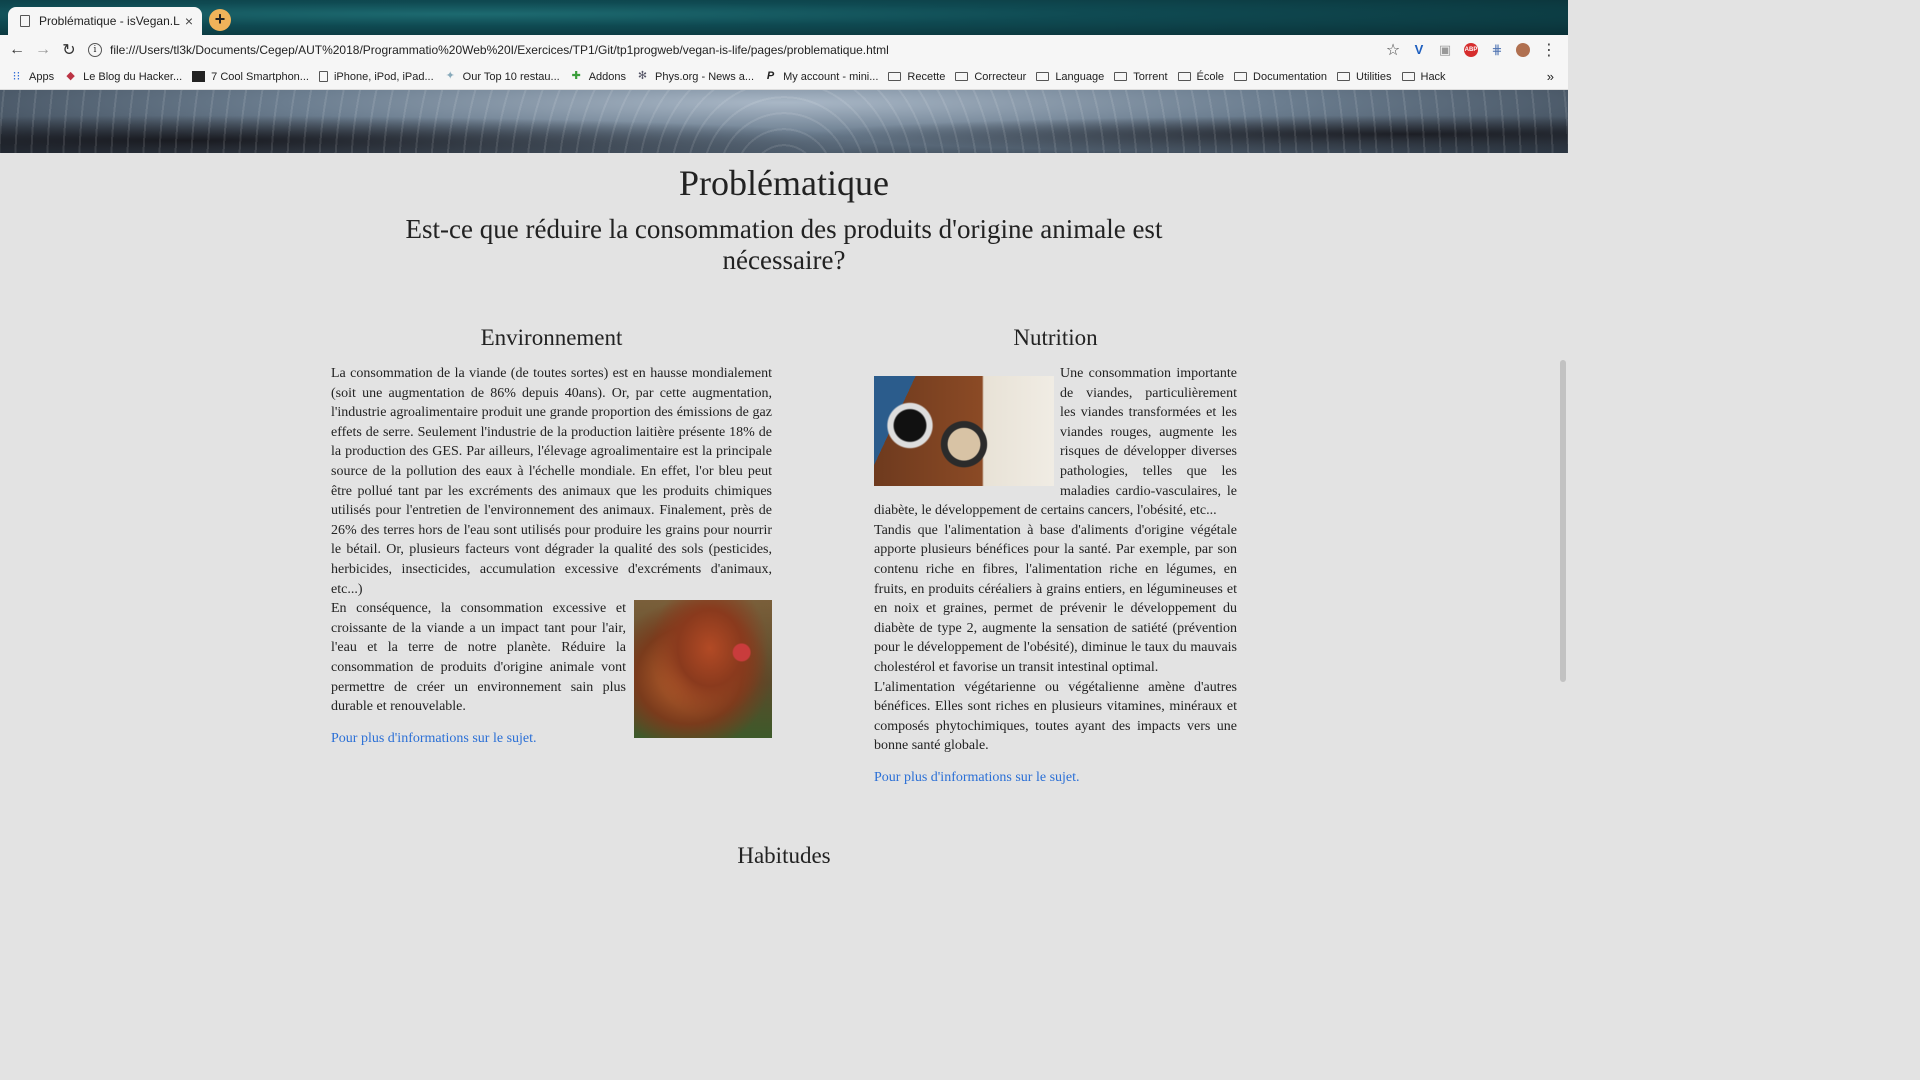  Describe the element at coordinates (32, 76) in the screenshot. I see `bookmark-apps: ⁝⁝ Apps` at that location.